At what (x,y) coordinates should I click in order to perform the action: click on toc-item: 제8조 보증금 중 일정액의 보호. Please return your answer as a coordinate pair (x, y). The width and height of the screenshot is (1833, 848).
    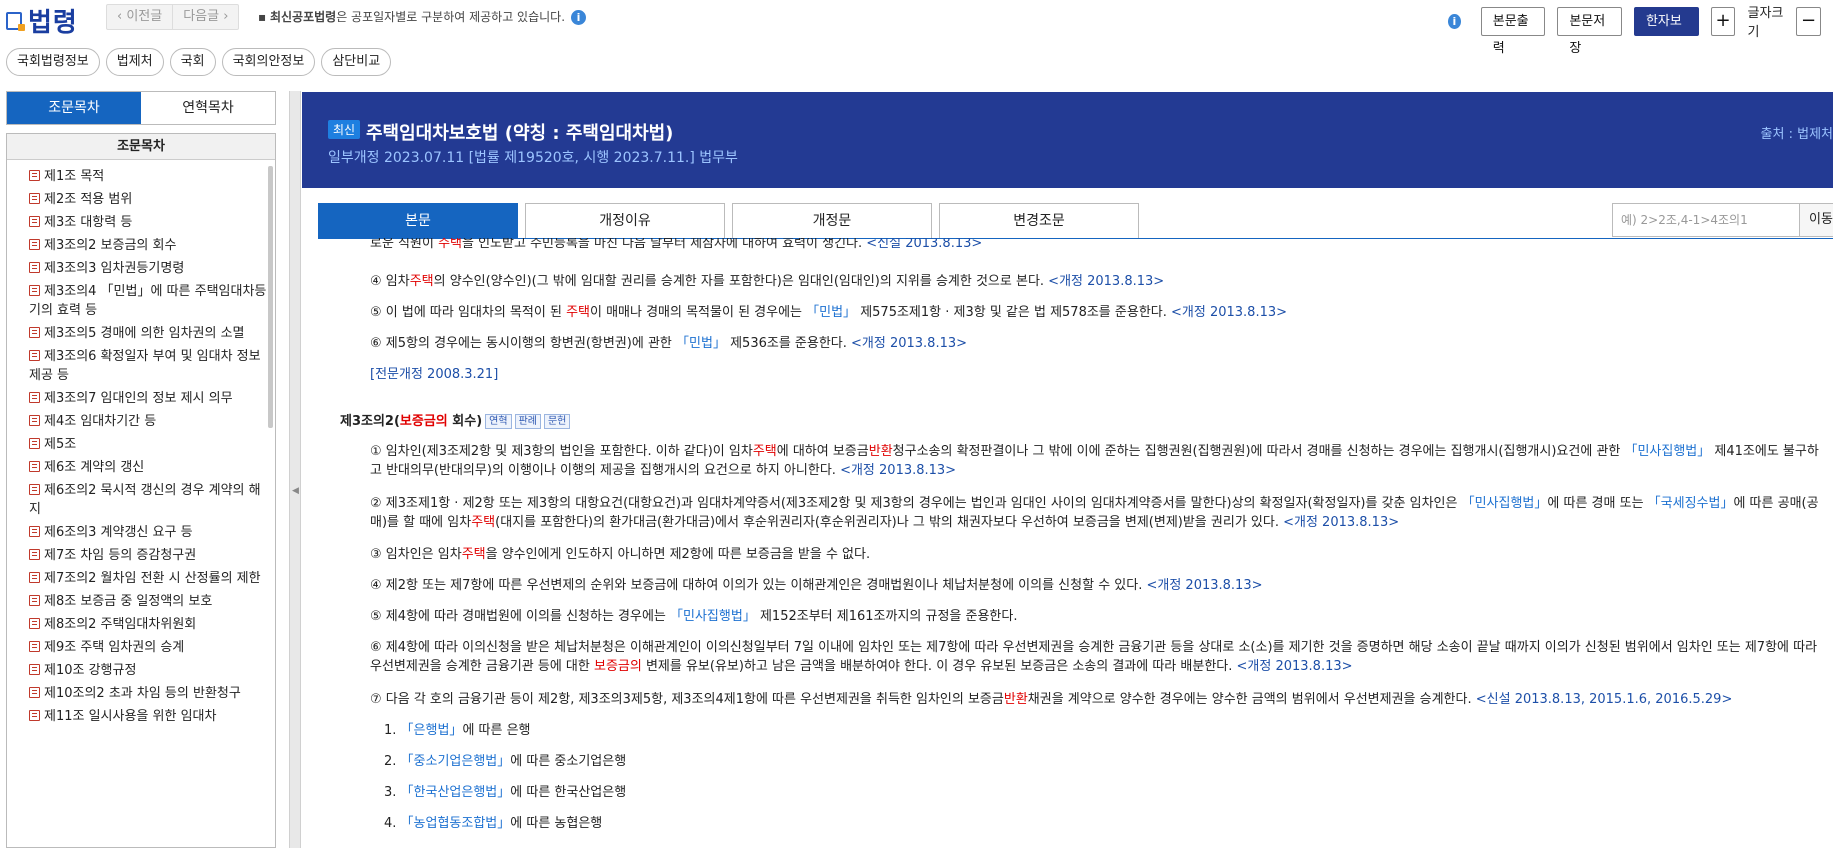
    Looking at the image, I should click on (148, 601).